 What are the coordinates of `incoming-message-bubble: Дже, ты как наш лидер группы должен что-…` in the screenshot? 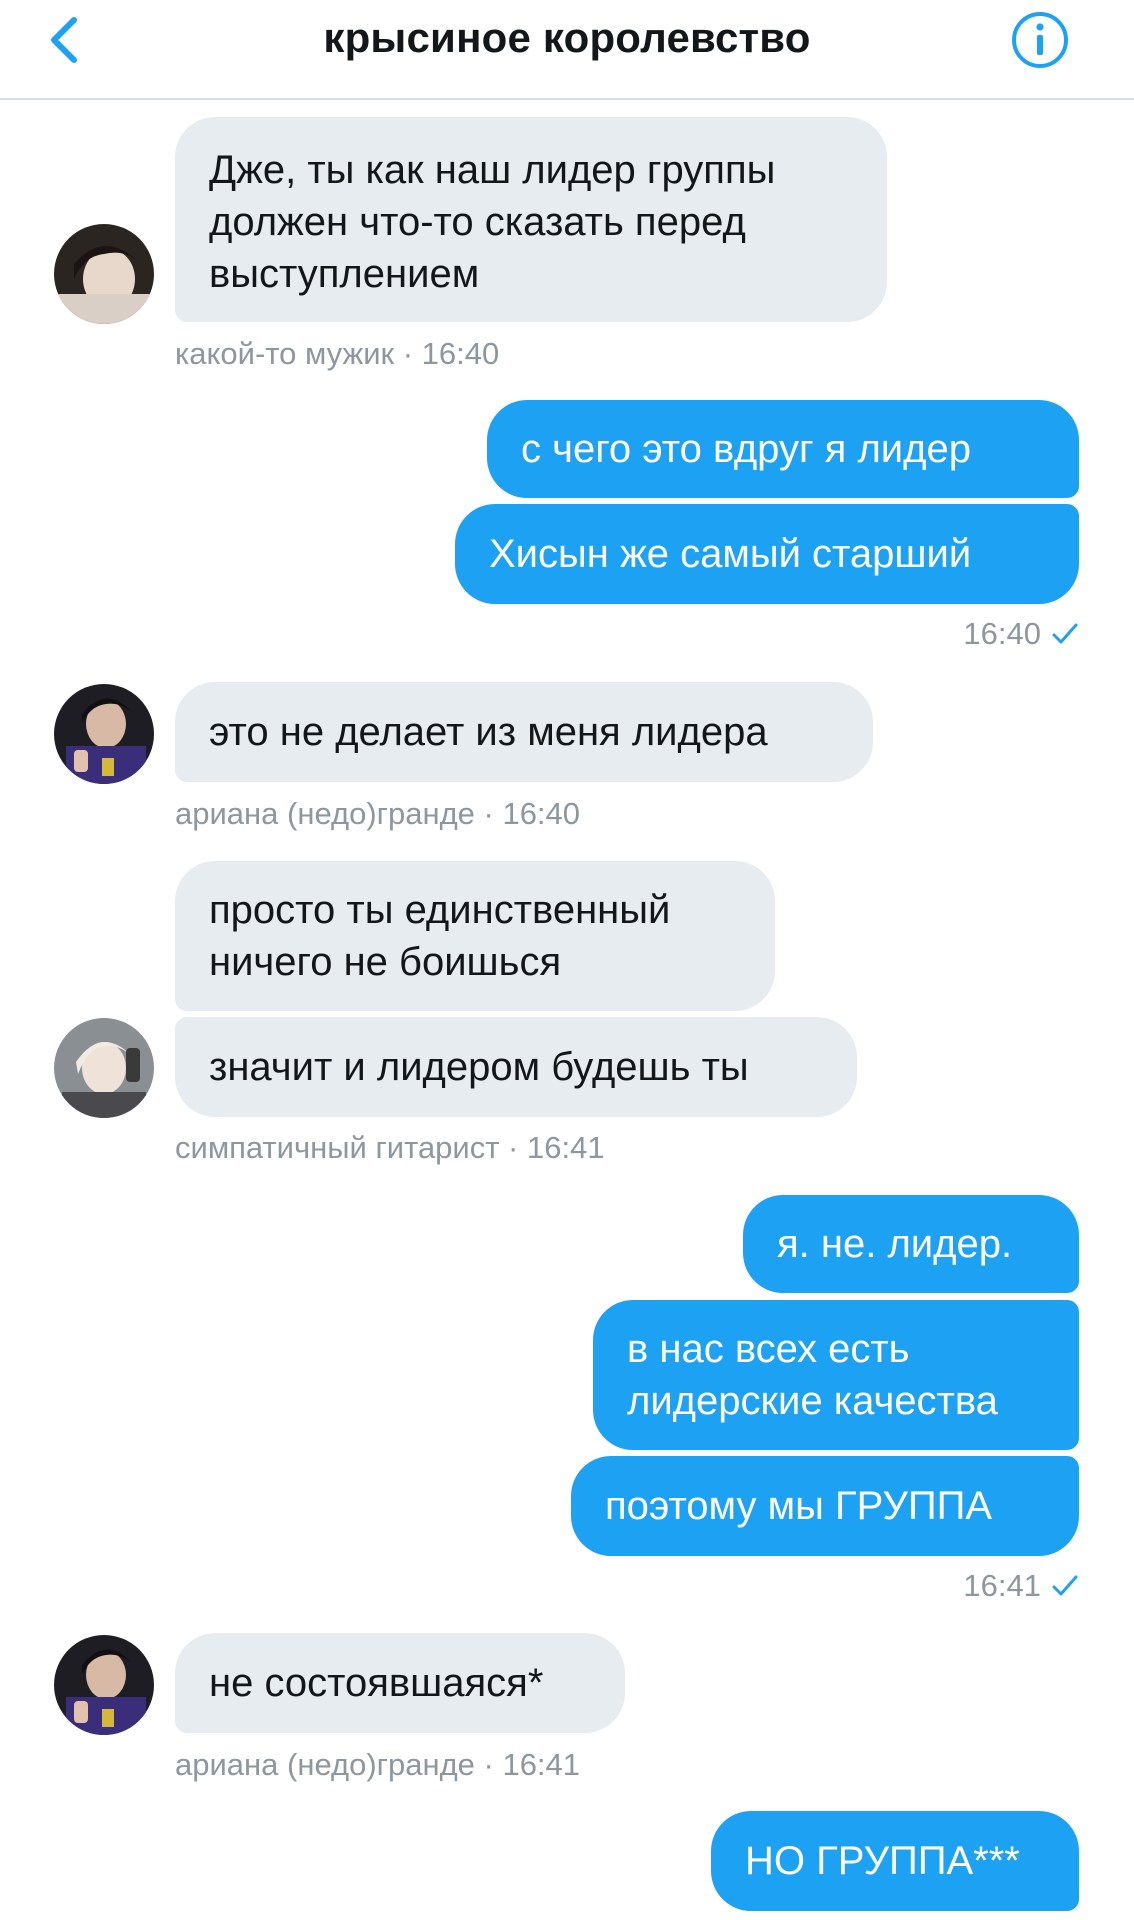 It's located at (531, 219).